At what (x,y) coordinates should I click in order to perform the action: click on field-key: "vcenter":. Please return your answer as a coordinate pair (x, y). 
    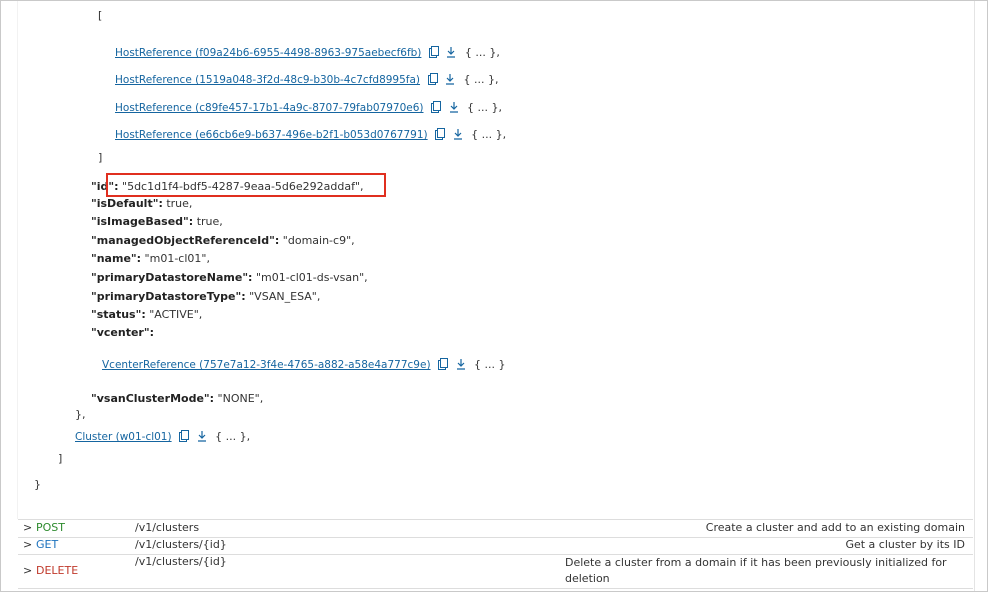
    Looking at the image, I should click on (122, 332).